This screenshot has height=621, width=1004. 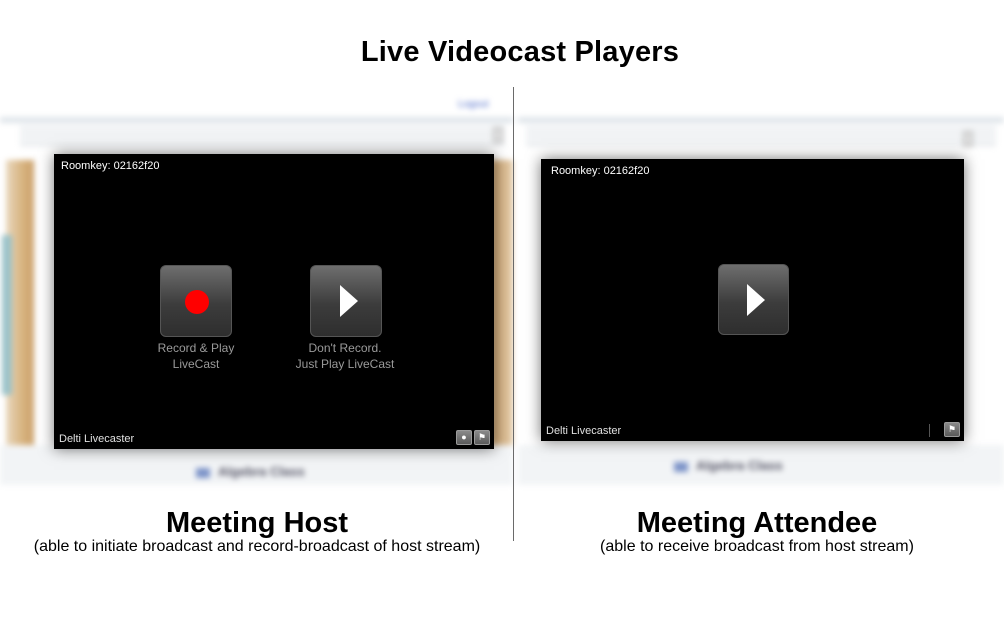 I want to click on divider, so click(x=513, y=314).